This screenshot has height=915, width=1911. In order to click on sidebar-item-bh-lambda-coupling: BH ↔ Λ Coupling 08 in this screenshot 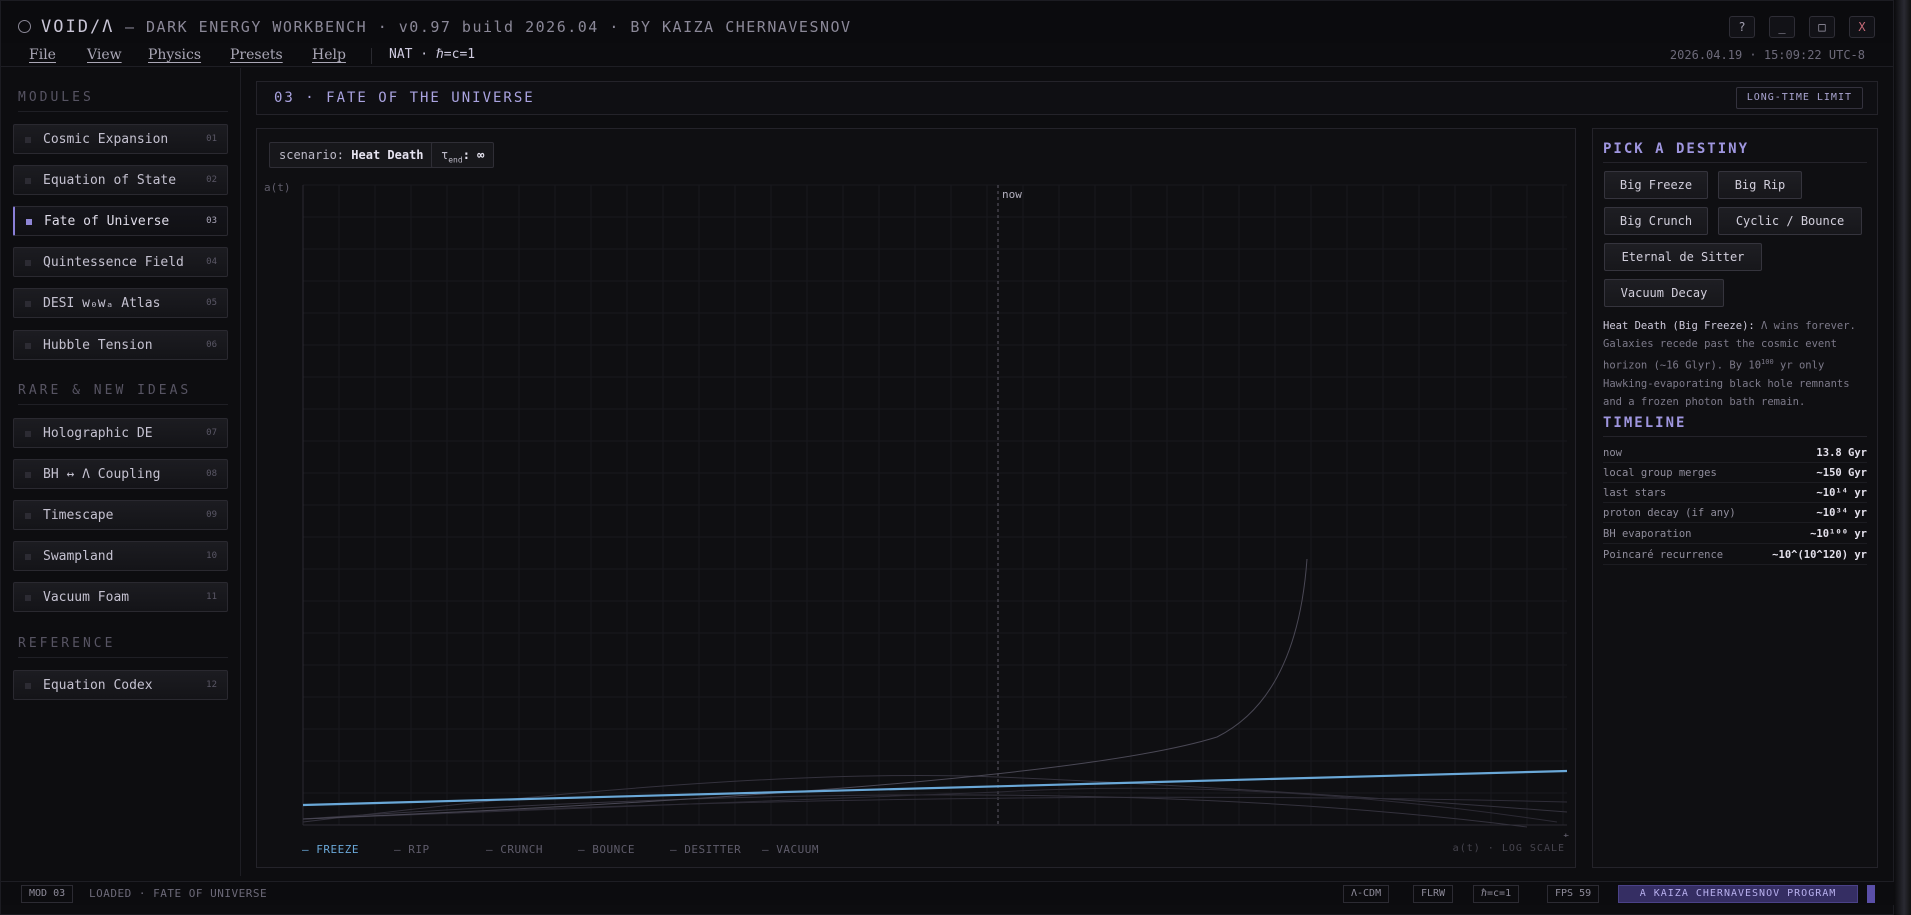, I will do `click(120, 474)`.